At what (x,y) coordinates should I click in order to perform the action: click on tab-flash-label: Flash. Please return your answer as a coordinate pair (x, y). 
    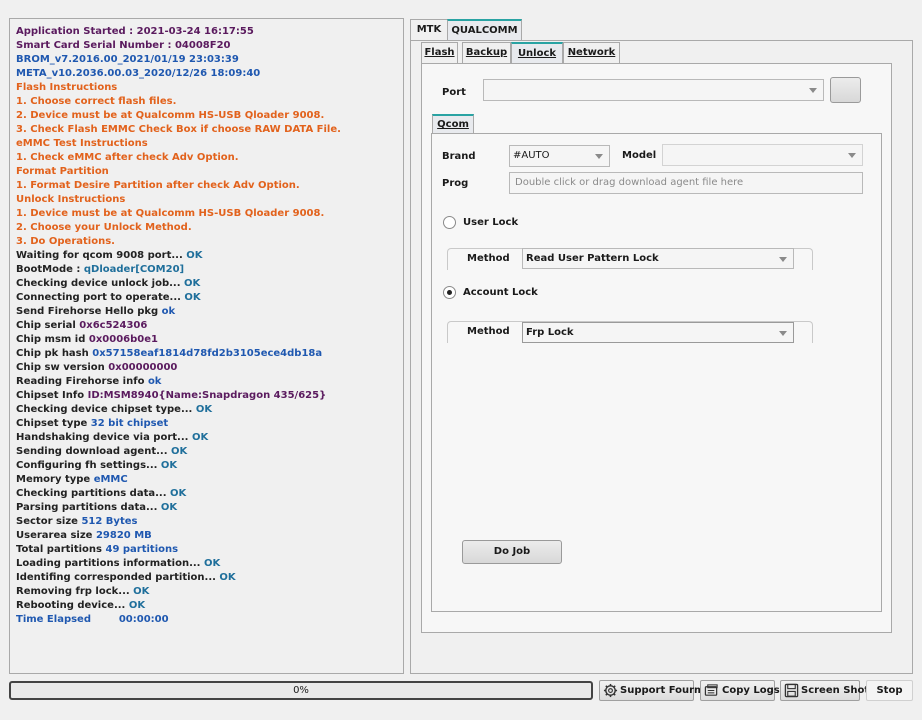
    Looking at the image, I should click on (439, 52).